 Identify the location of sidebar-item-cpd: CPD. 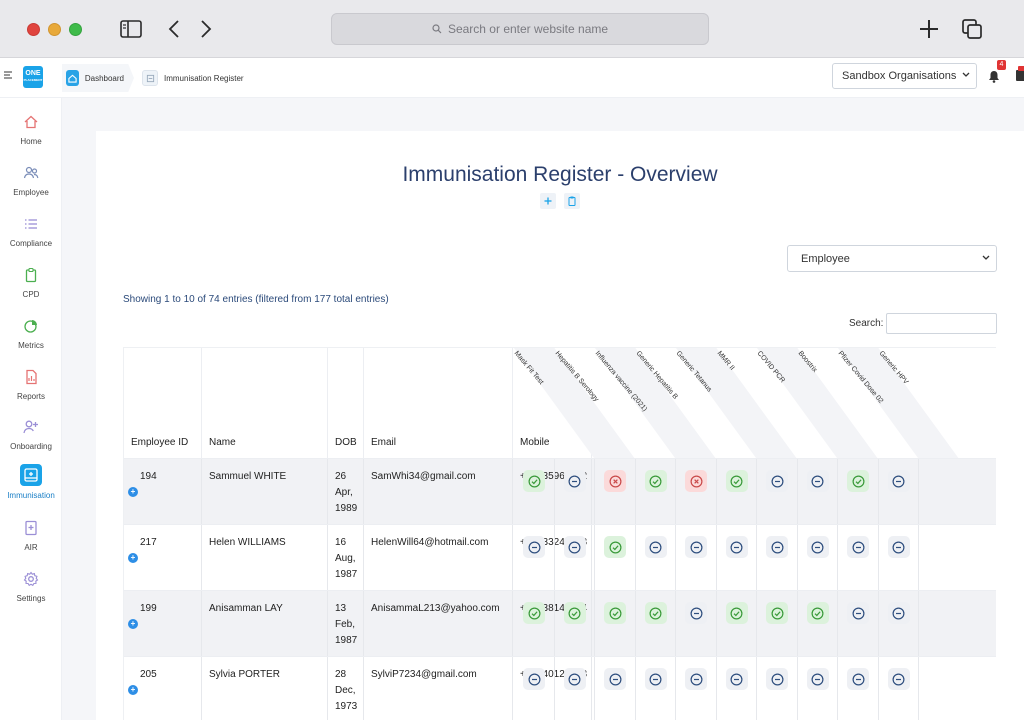
(31, 282).